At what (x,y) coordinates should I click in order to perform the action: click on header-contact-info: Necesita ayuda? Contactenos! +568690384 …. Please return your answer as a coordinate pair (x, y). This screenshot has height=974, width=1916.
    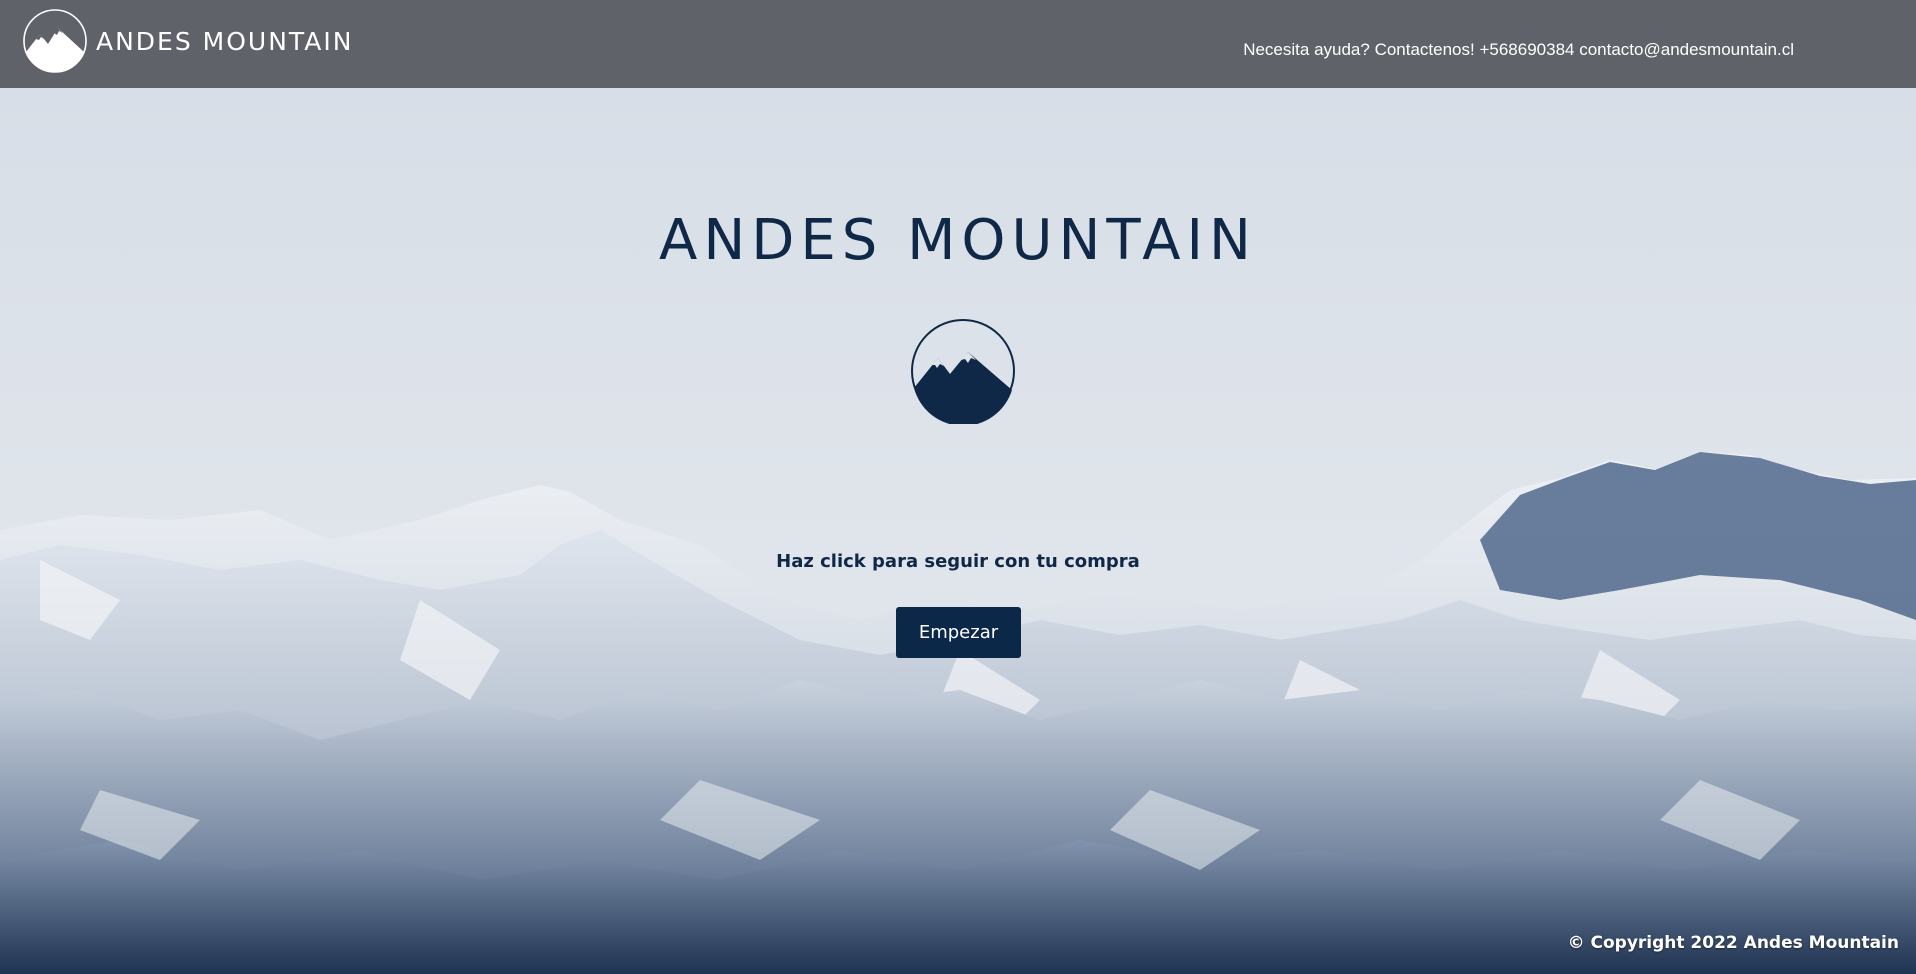
    Looking at the image, I should click on (1516, 50).